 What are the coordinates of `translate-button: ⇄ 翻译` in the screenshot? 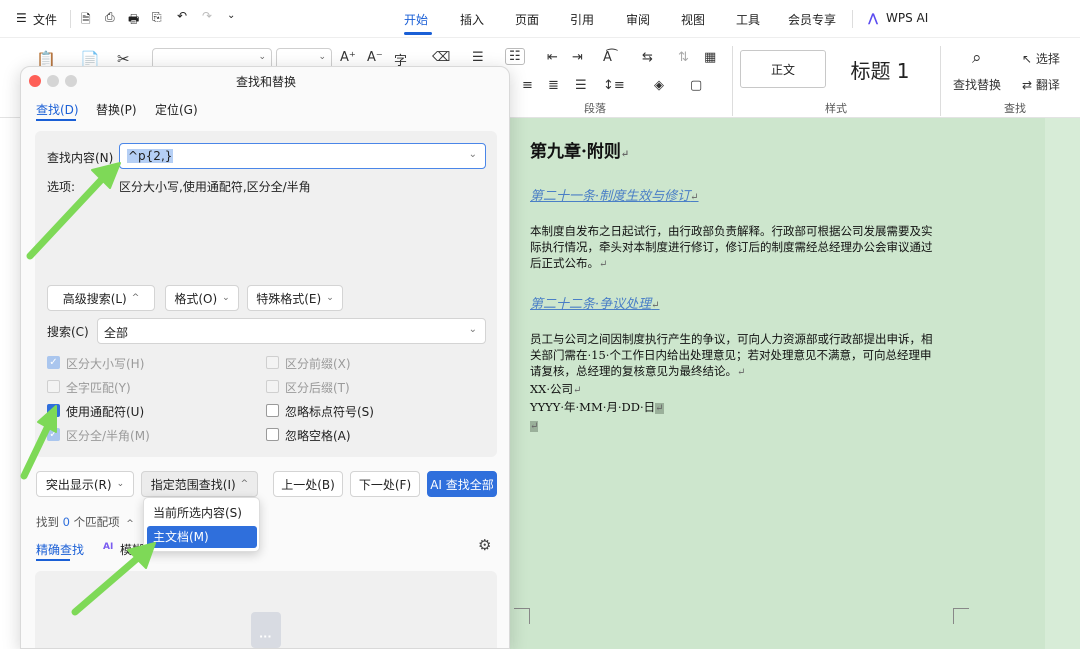 It's located at (1041, 84).